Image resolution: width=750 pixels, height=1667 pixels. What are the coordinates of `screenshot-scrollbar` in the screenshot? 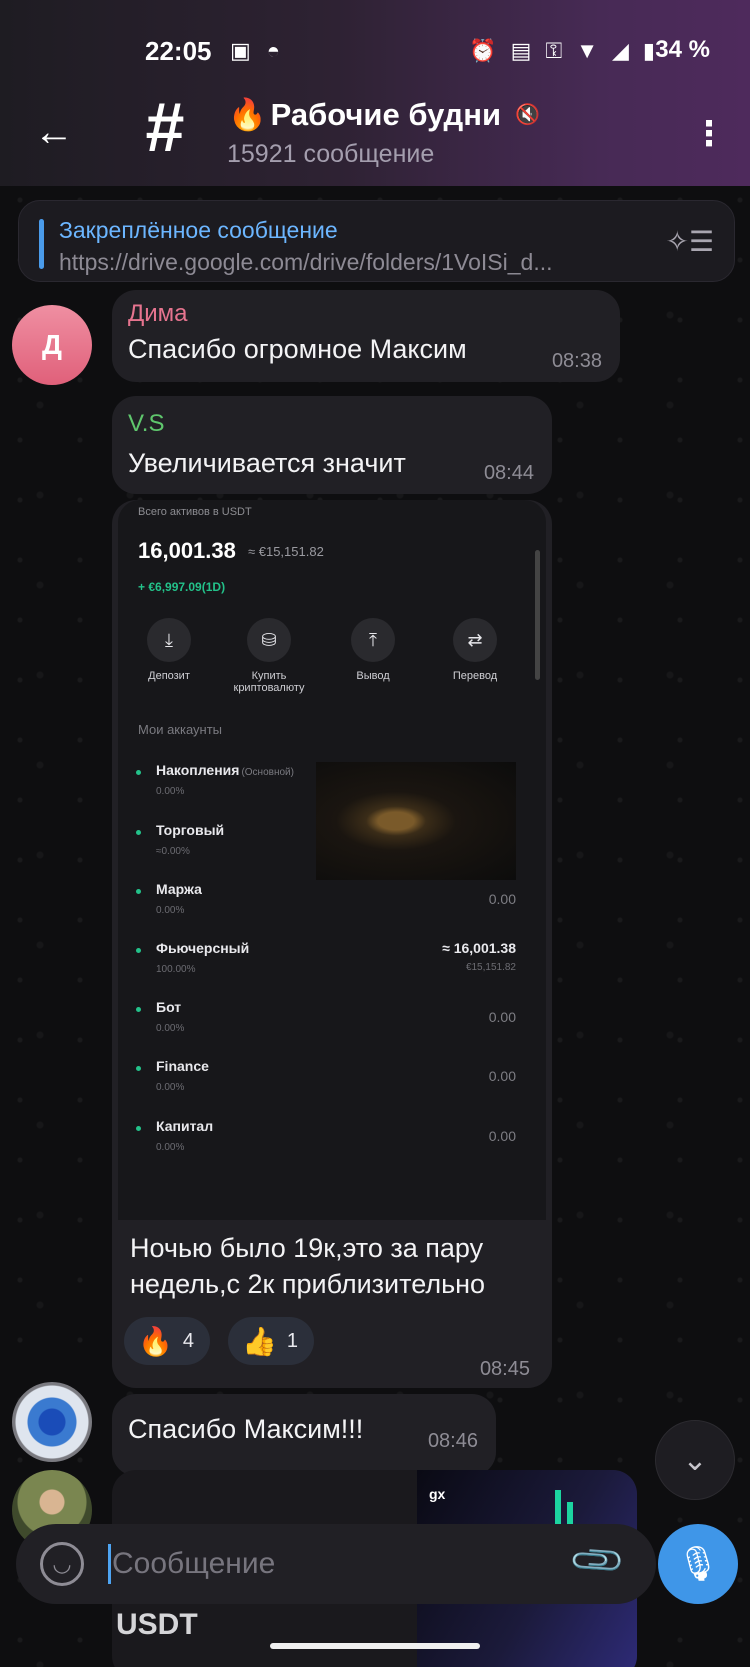 It's located at (537, 615).